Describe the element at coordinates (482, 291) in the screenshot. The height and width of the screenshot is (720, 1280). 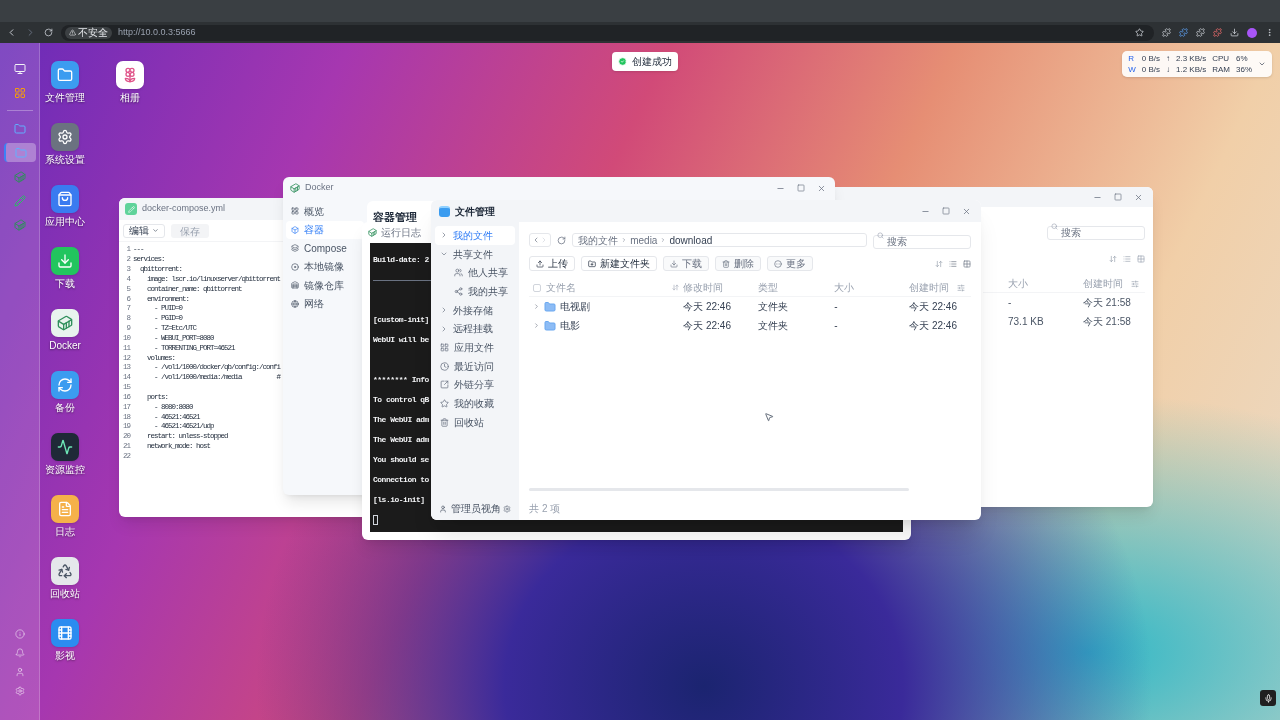
I see `sidebar-item: 我的共享` at that location.